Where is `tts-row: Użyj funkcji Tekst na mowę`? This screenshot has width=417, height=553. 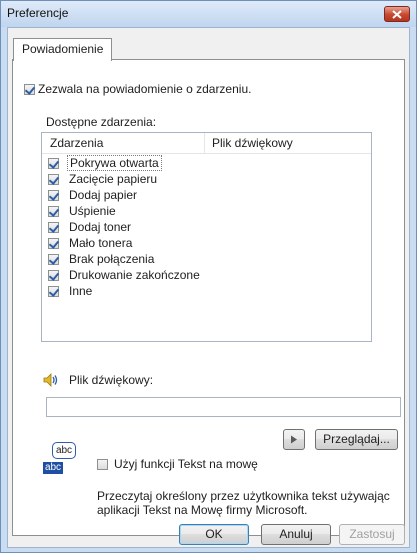
tts-row: Użyj funkcji Tekst na mowę is located at coordinates (177, 464).